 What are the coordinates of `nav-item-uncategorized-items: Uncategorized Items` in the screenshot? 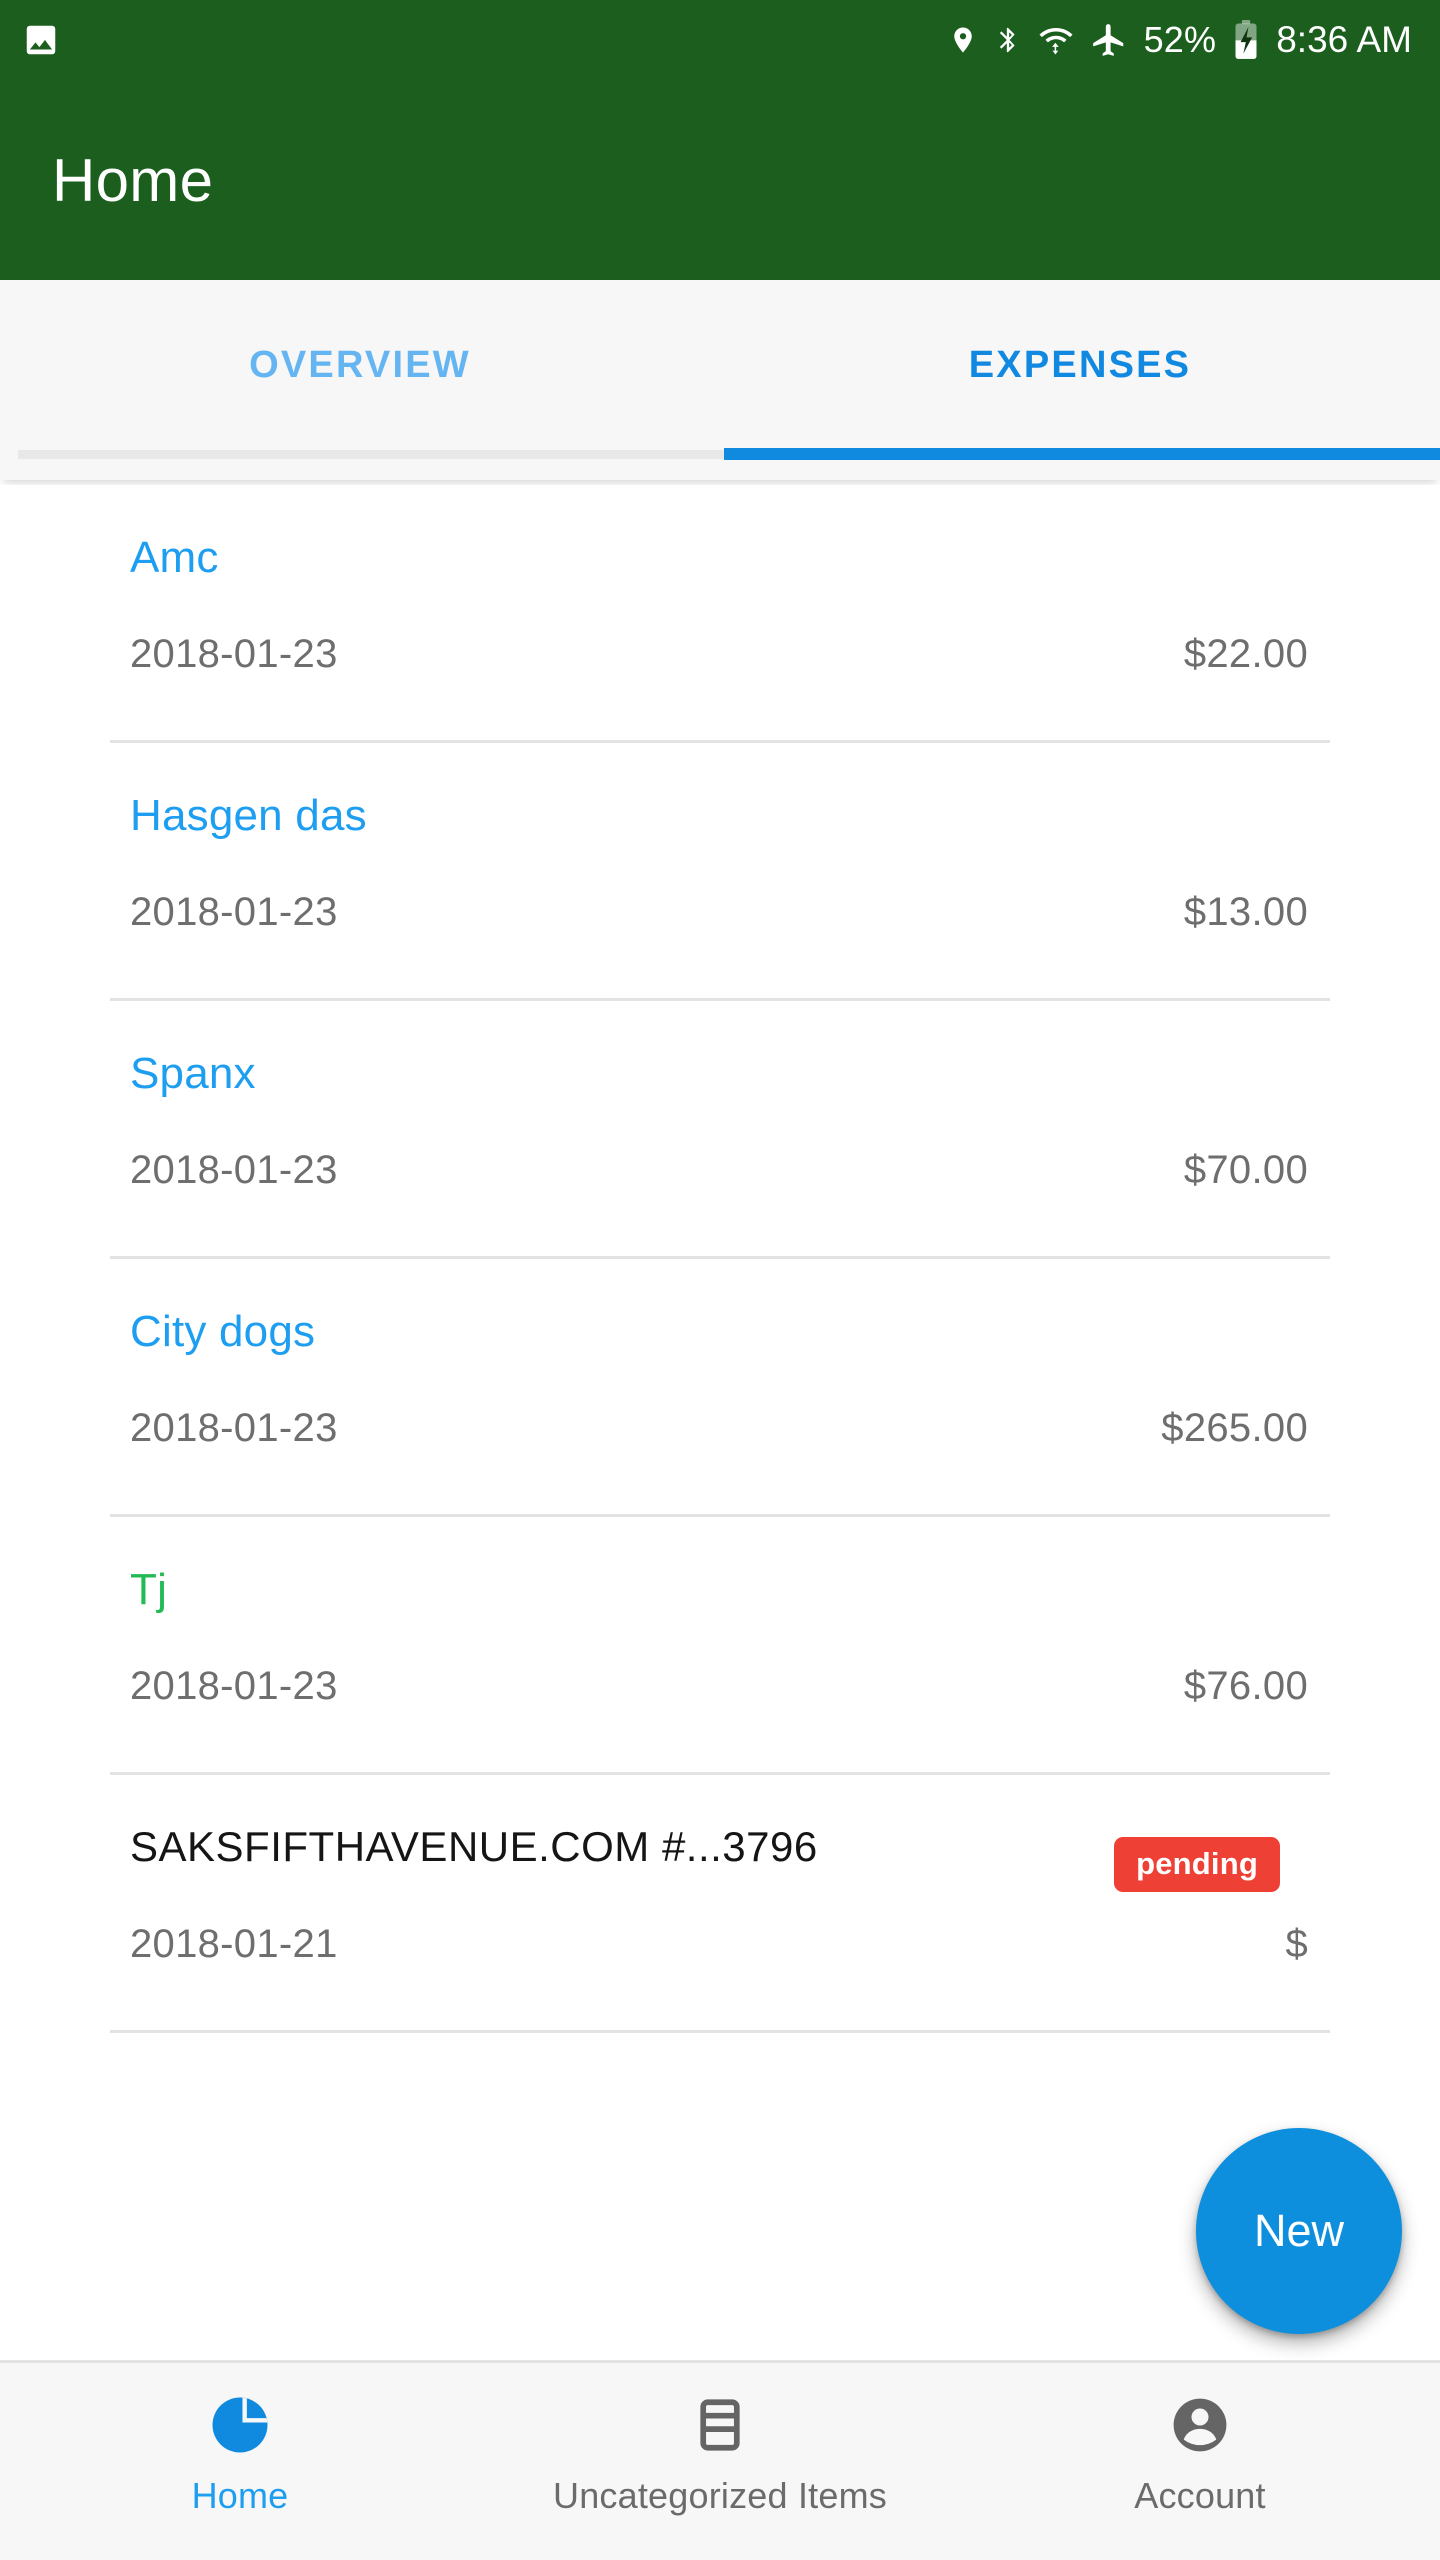 It's located at (720, 2440).